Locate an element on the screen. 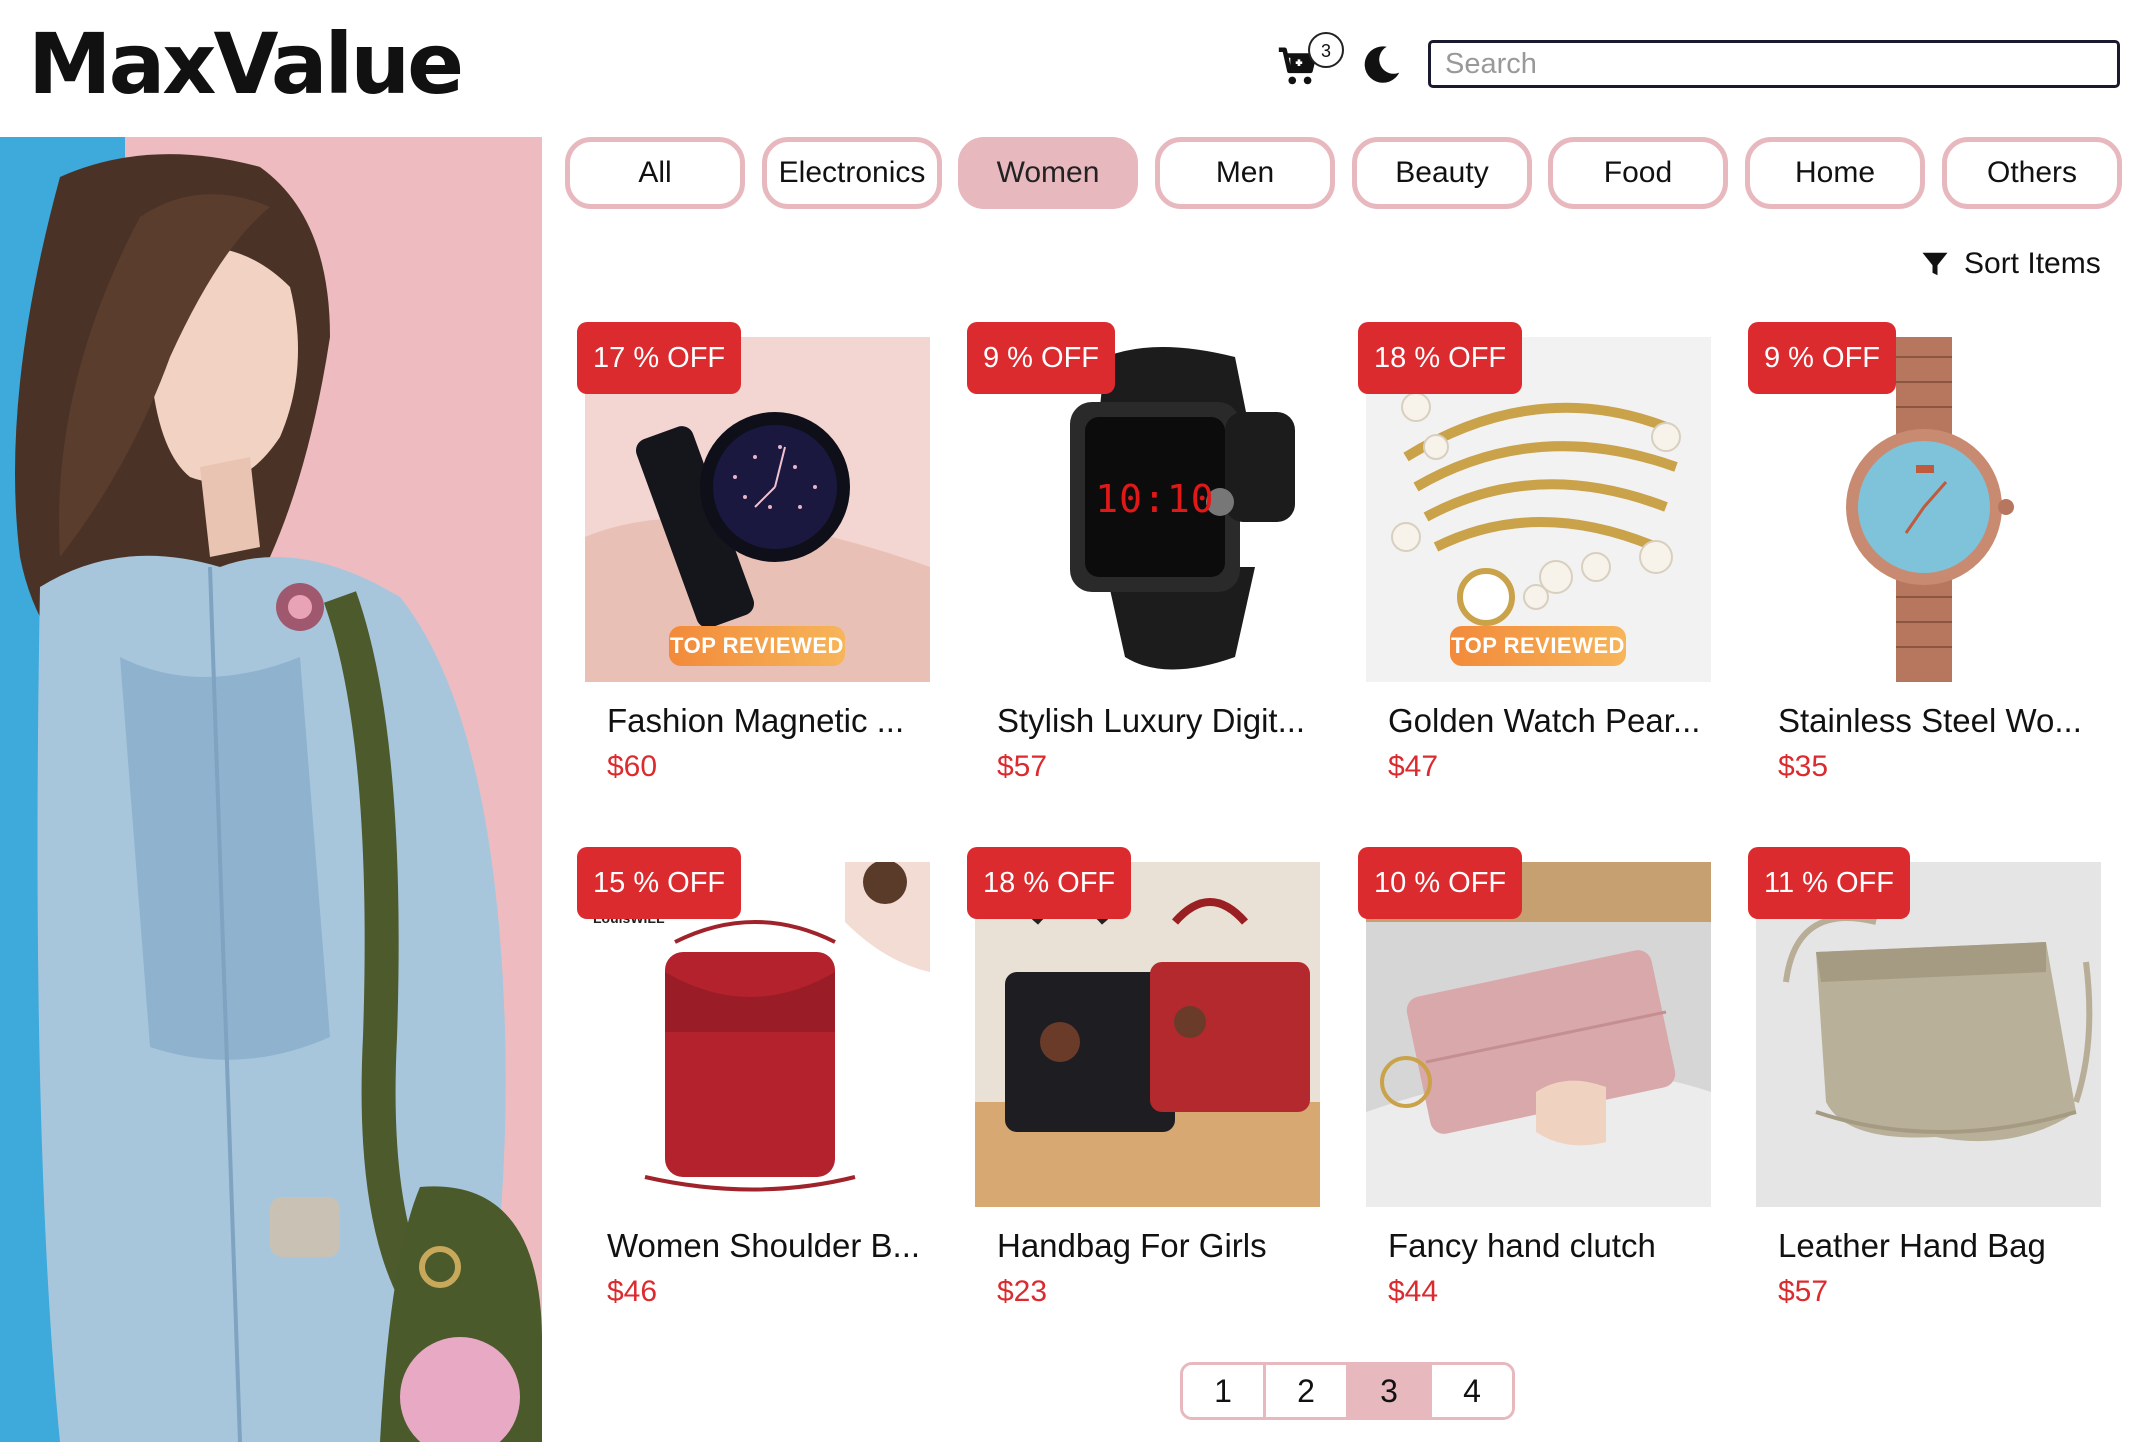  search-input is located at coordinates (1774, 64).